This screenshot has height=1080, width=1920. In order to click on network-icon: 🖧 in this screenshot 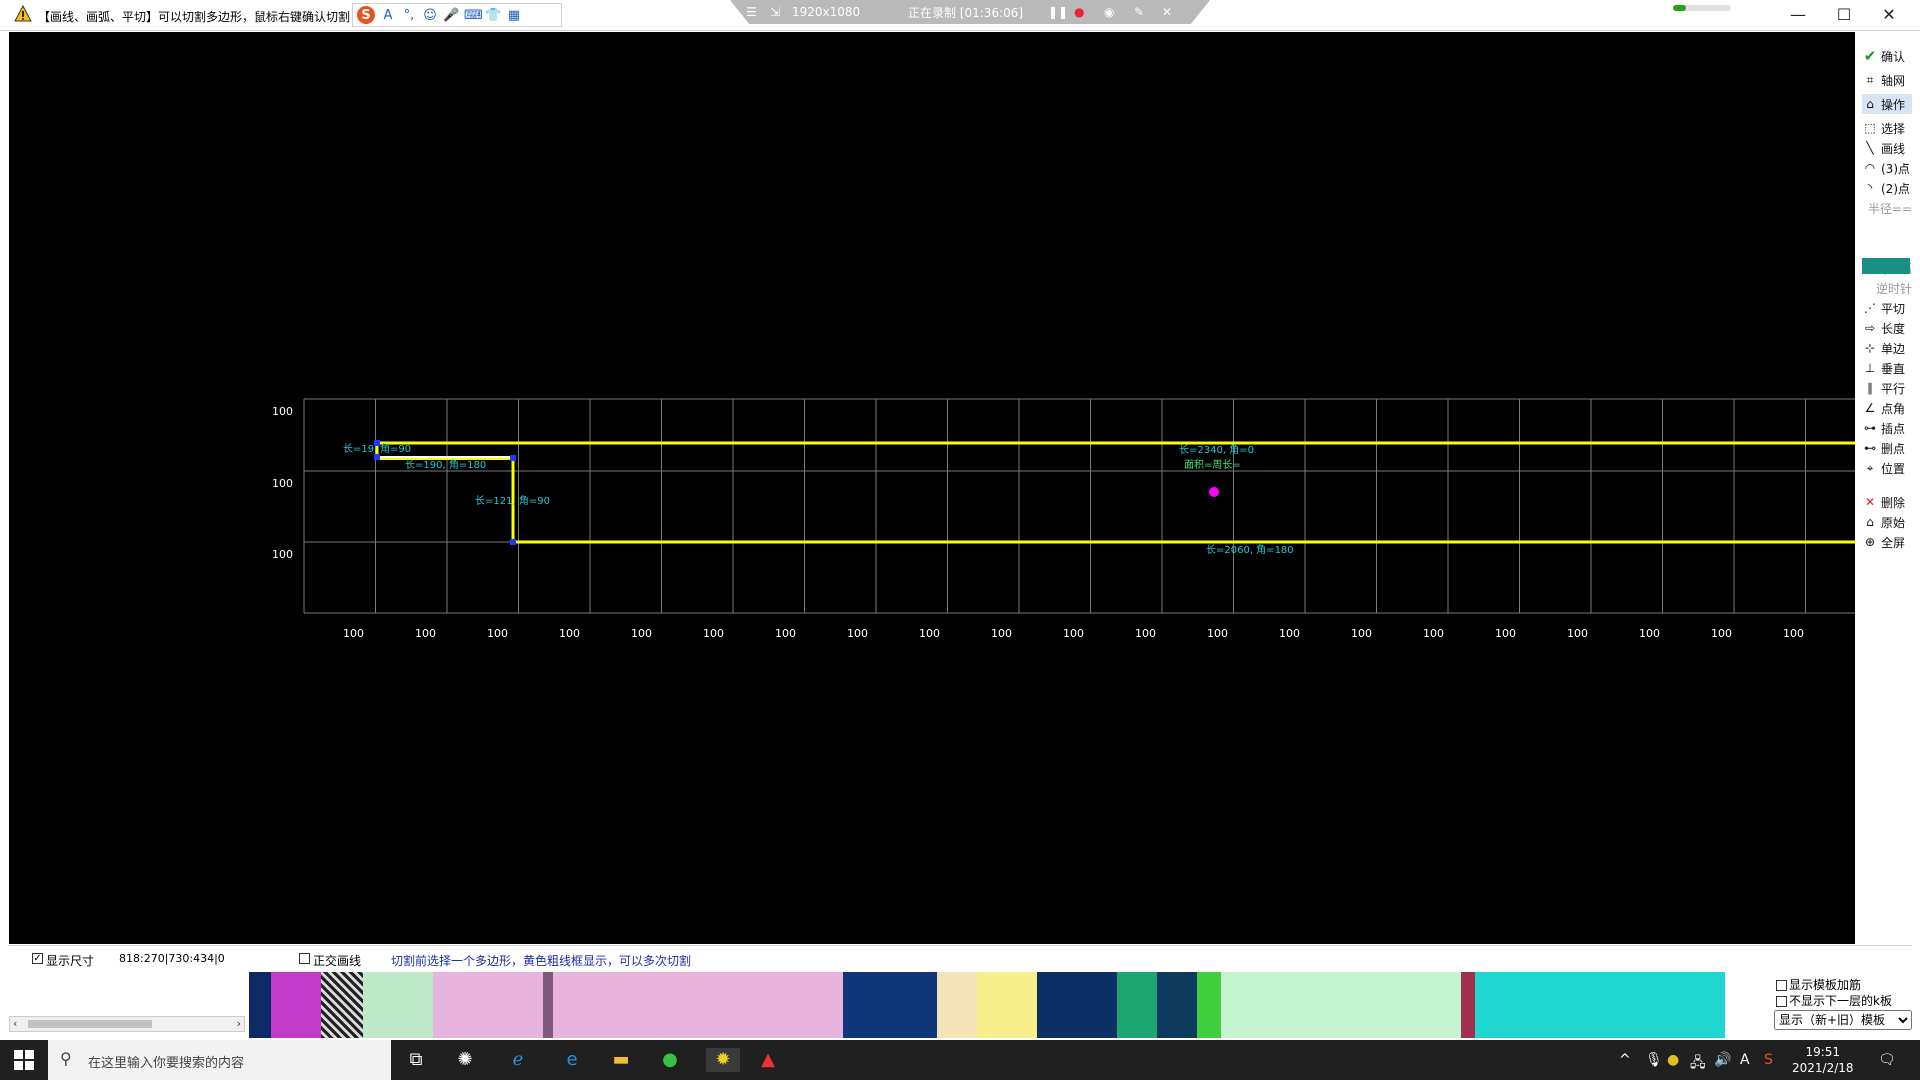, I will do `click(1698, 1064)`.